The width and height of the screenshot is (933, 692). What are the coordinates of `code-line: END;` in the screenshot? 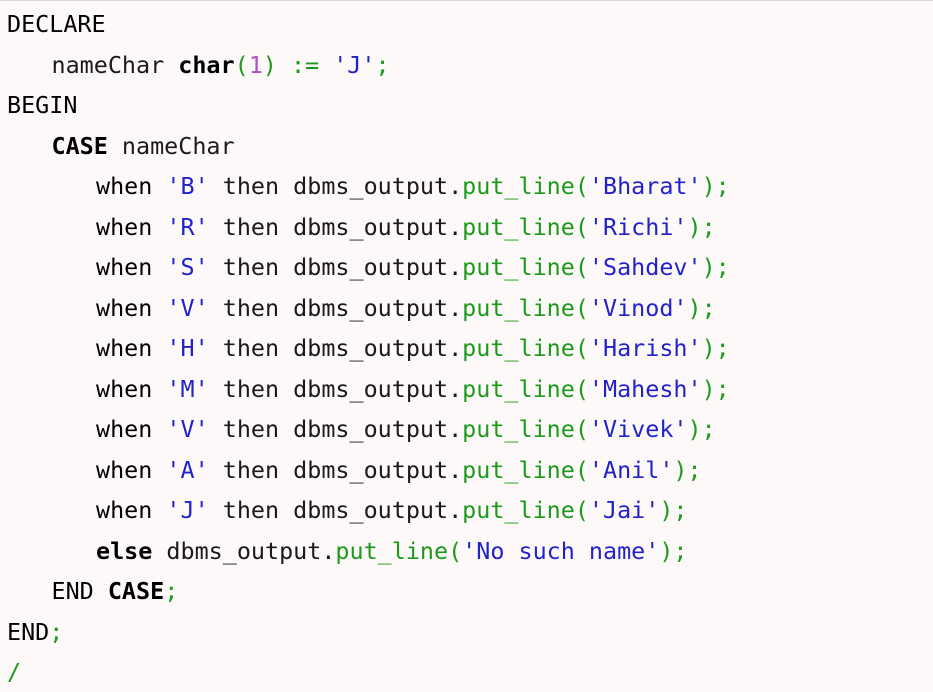 It's located at (35, 632).